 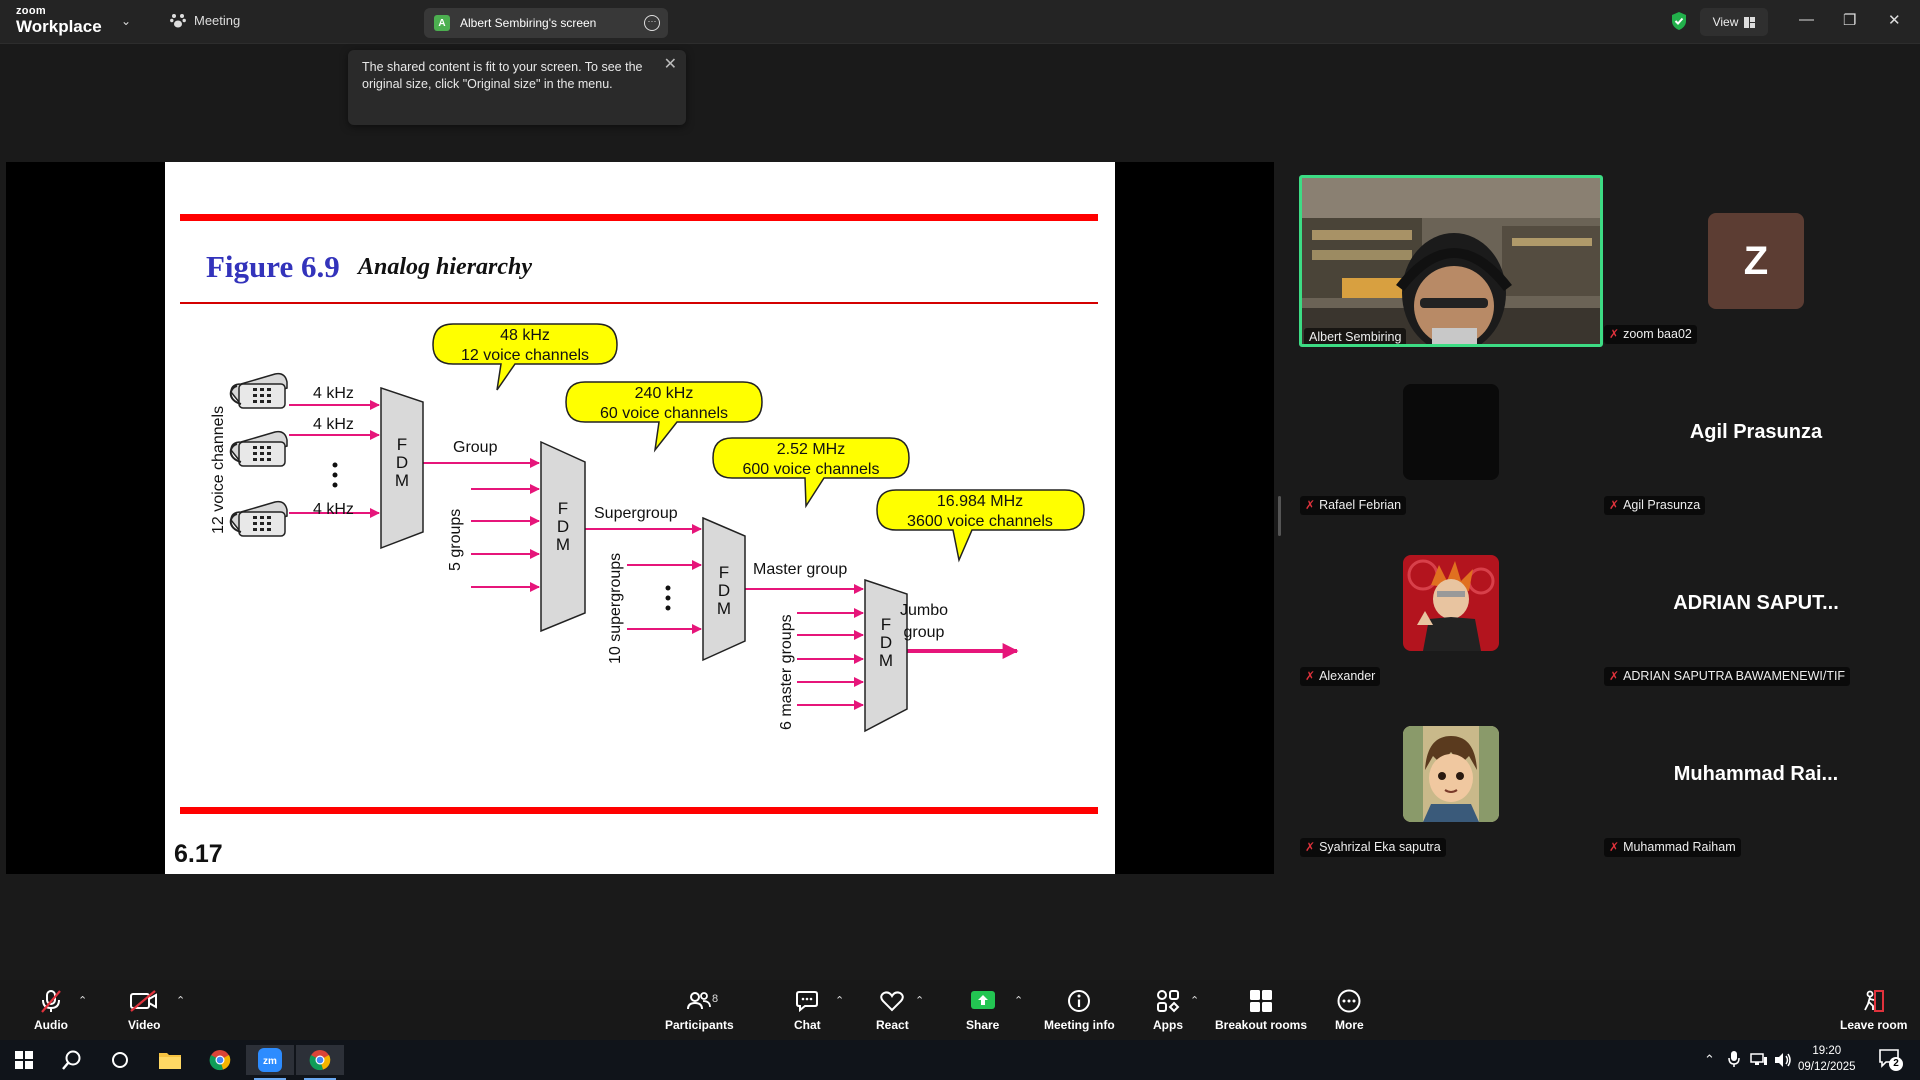 What do you see at coordinates (892, 1001) in the screenshot?
I see `heart-icon` at bounding box center [892, 1001].